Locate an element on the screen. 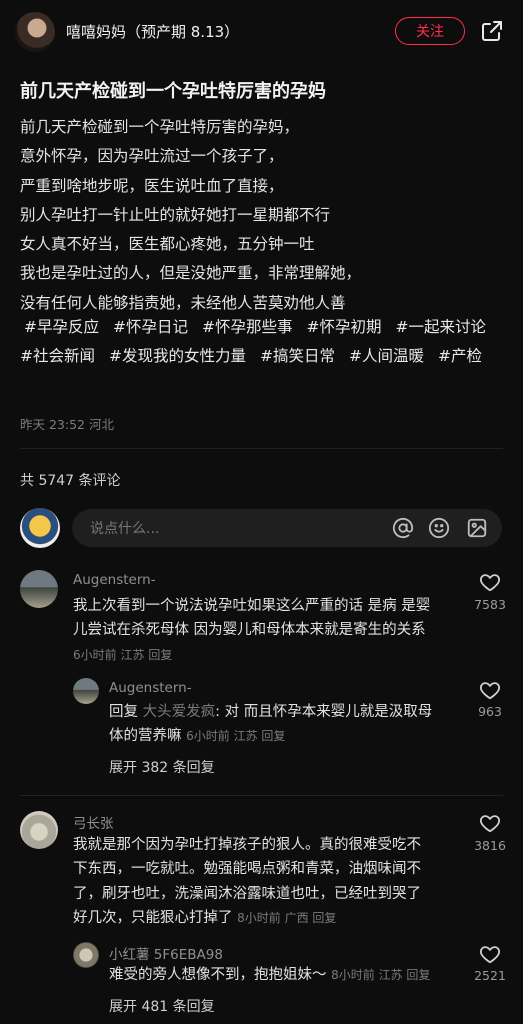 The height and width of the screenshot is (1024, 523). comment-line: 我上次看到一个说法说孕吐如果这么严重的话 是病 是婴 is located at coordinates (252, 606).